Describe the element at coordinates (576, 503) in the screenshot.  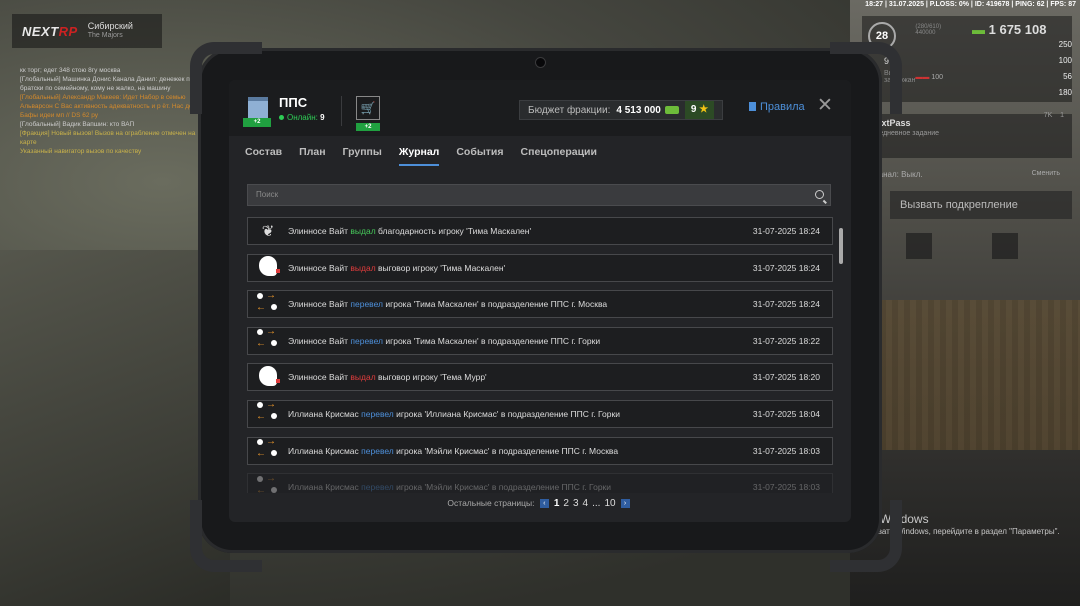
I see `page-number: 3` at that location.